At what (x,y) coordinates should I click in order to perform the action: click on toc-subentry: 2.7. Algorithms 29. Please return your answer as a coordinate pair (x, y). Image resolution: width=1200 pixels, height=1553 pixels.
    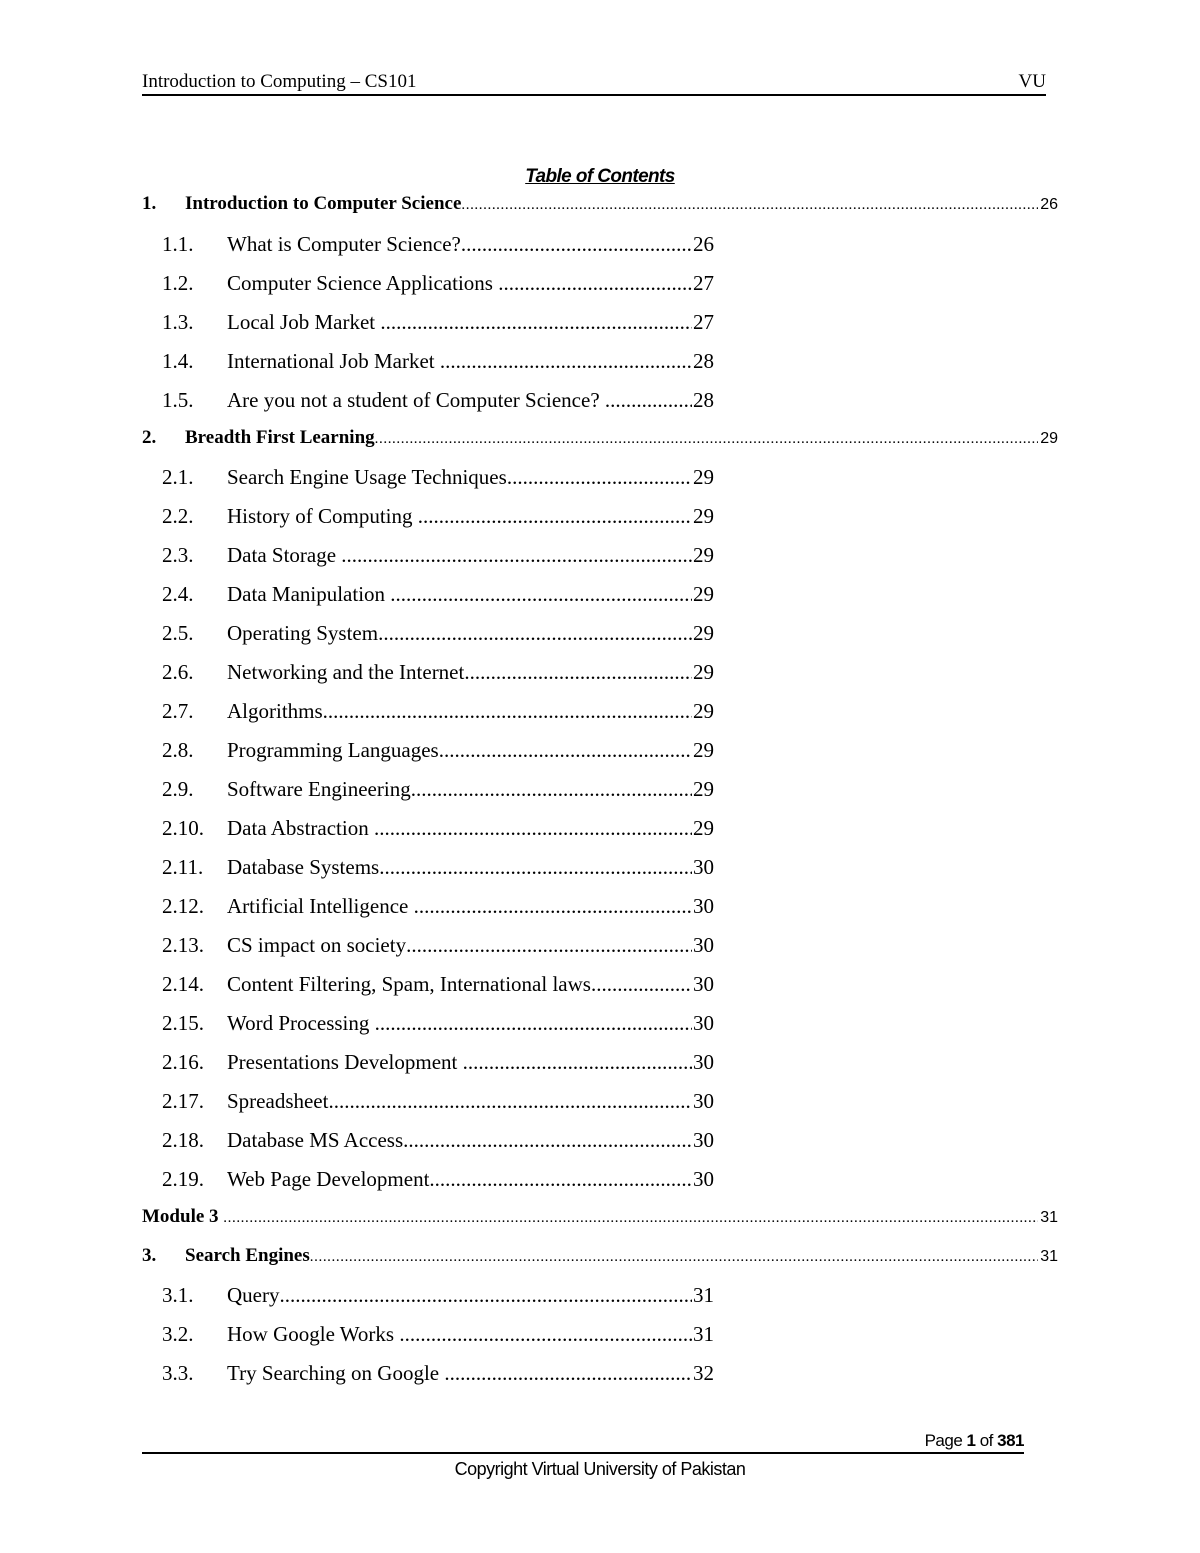
    Looking at the image, I should click on (438, 714).